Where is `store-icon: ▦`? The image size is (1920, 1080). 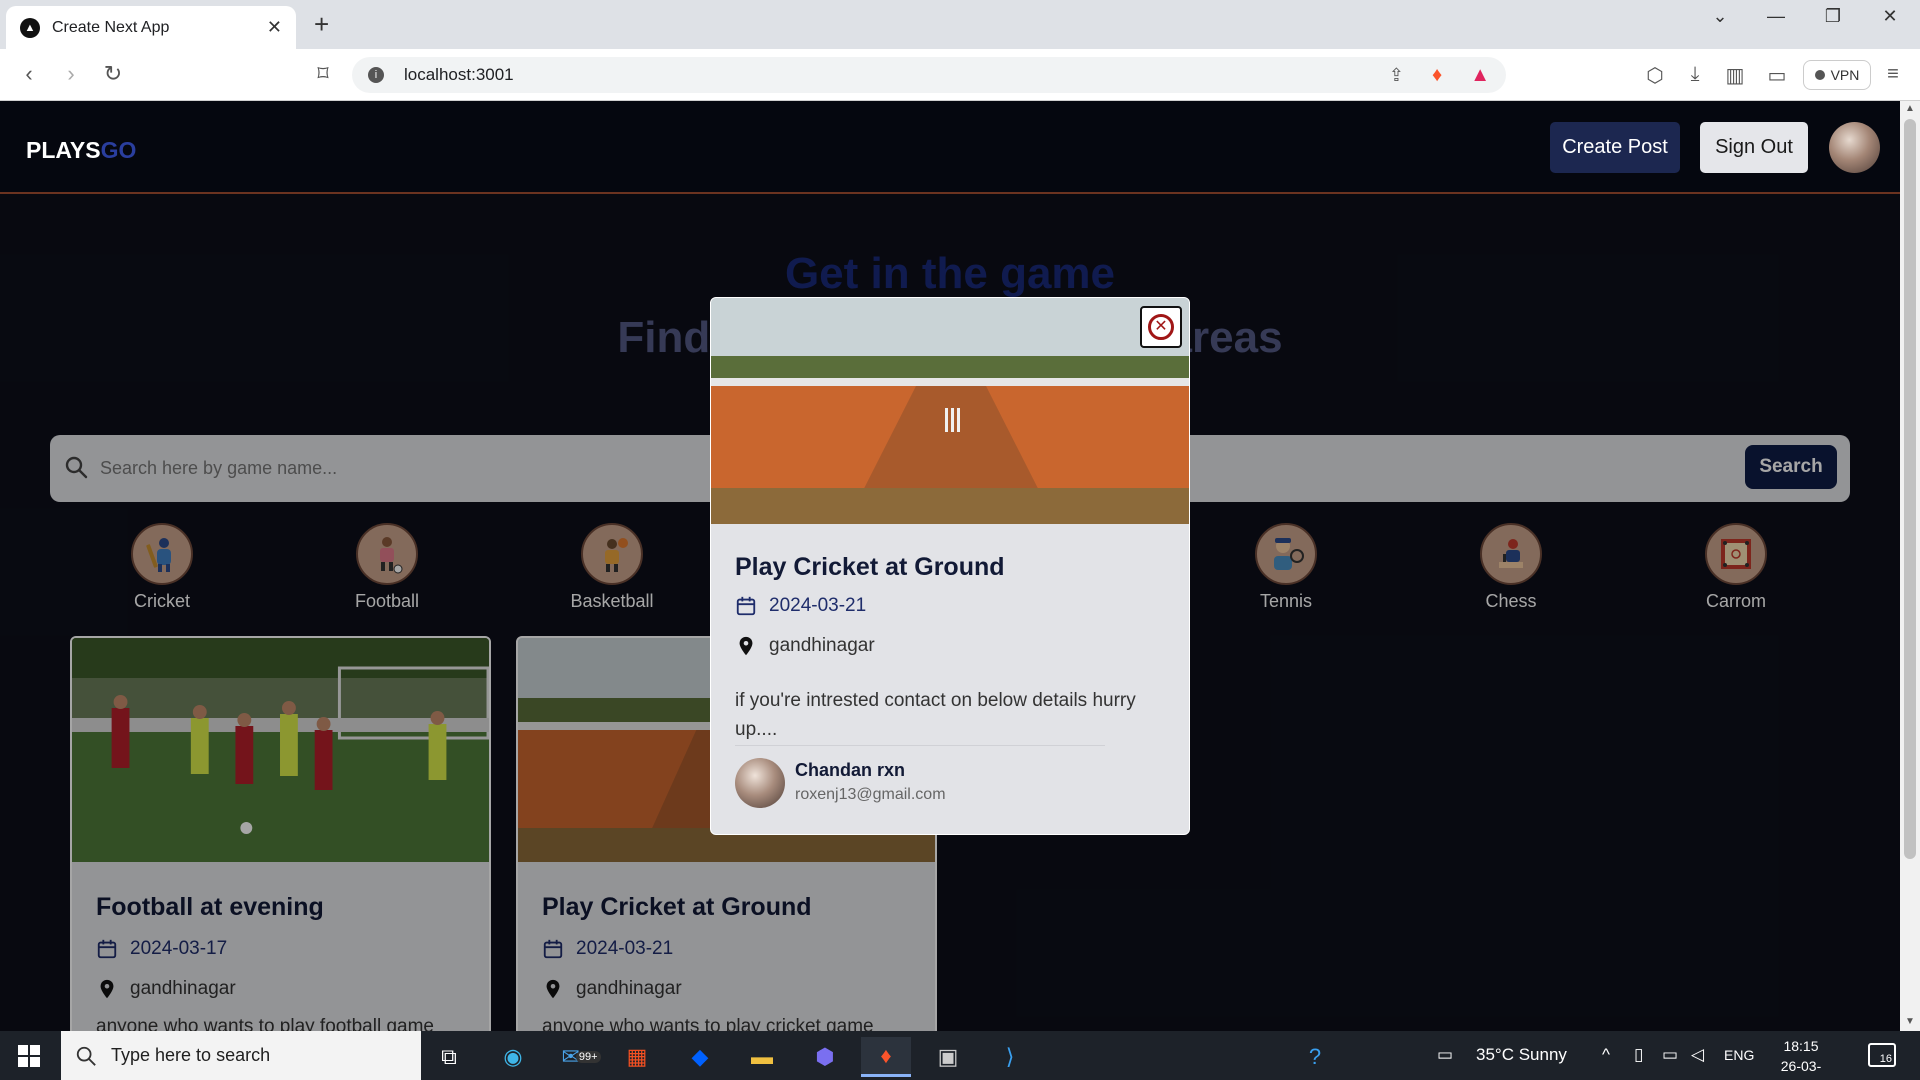
store-icon: ▦ is located at coordinates (637, 1057).